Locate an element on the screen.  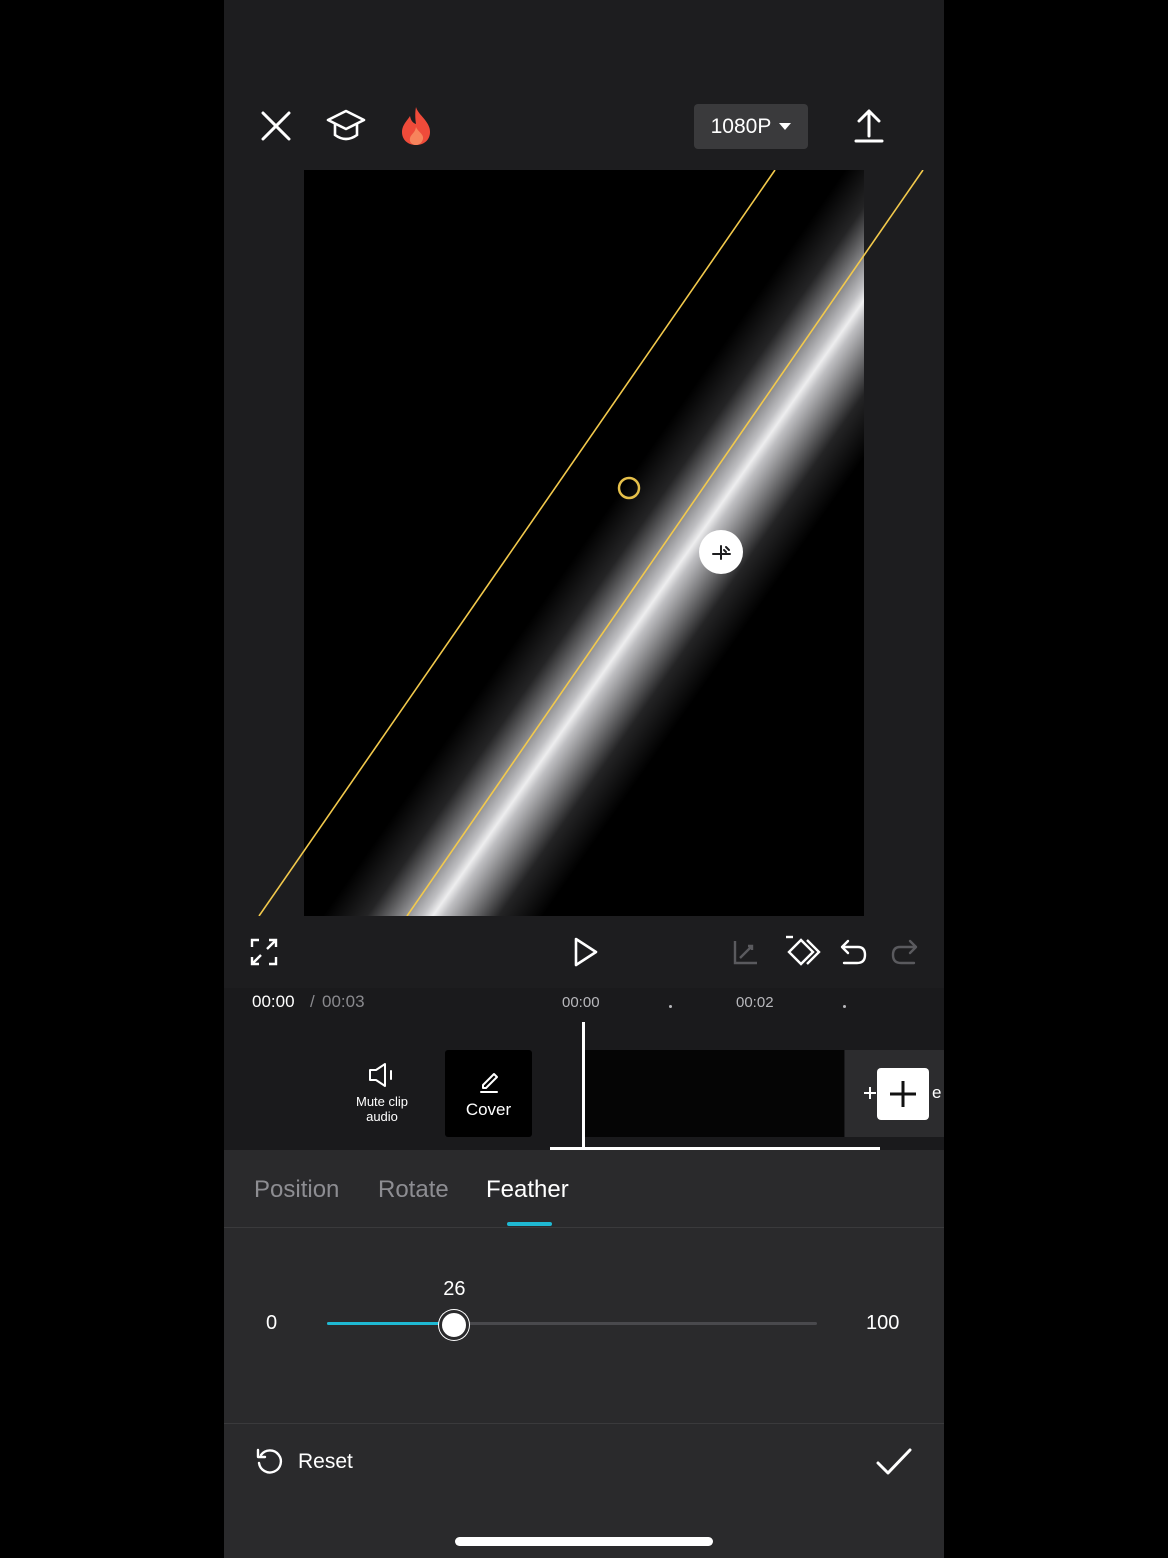
slider-thumb is located at coordinates (454, 1325).